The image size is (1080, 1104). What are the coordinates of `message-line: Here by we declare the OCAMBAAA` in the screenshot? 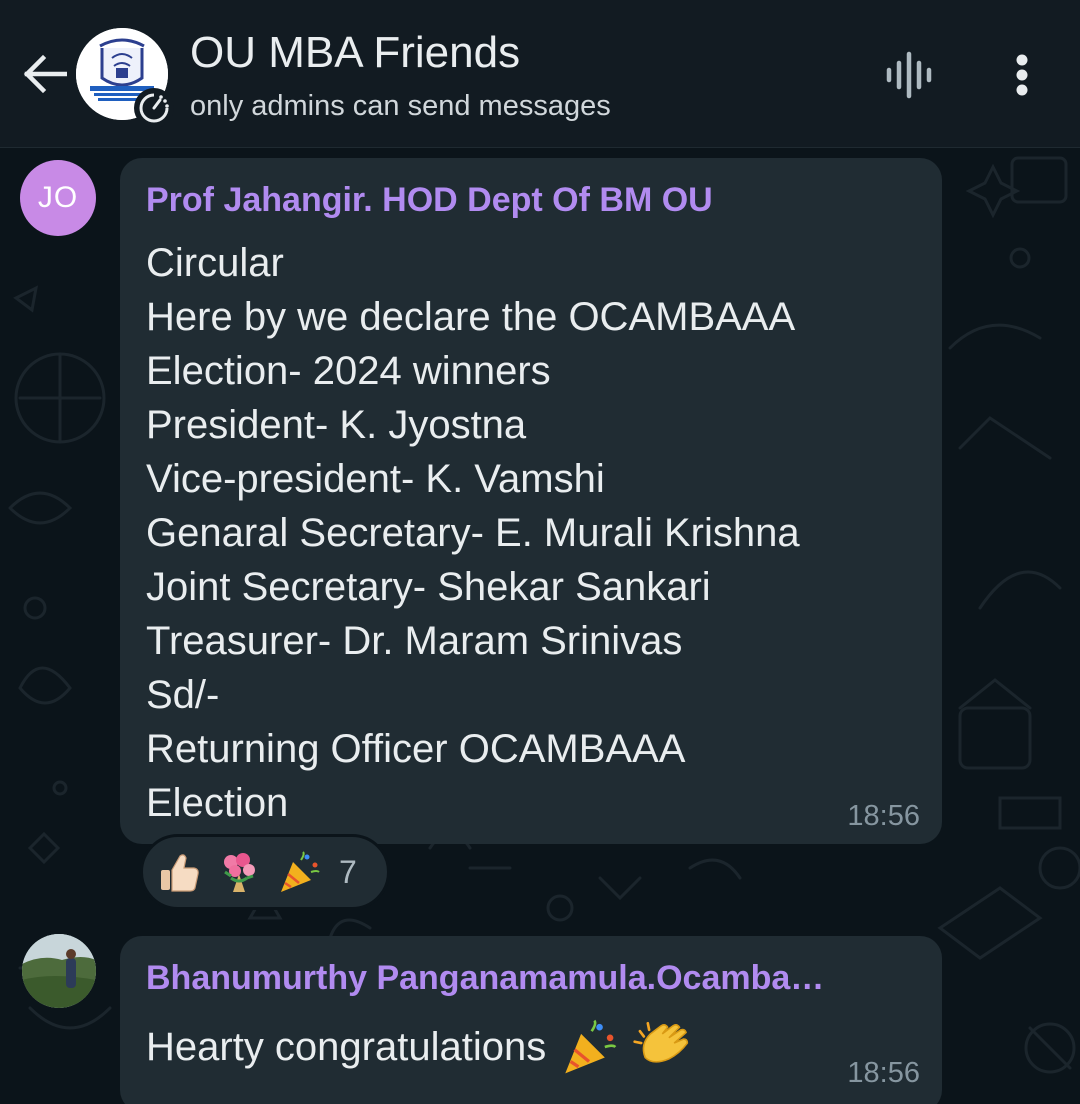 It's located at (471, 317).